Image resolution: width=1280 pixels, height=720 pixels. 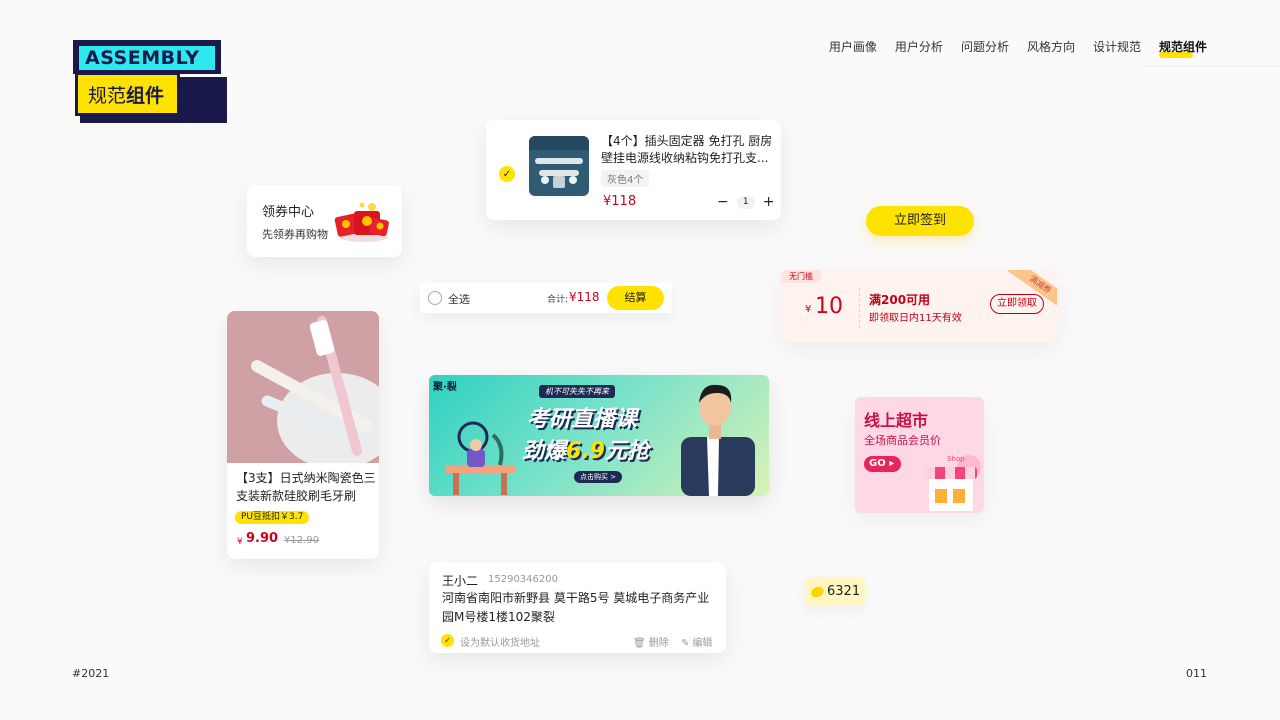 I want to click on sign-in-button: 立即签到, so click(x=920, y=221).